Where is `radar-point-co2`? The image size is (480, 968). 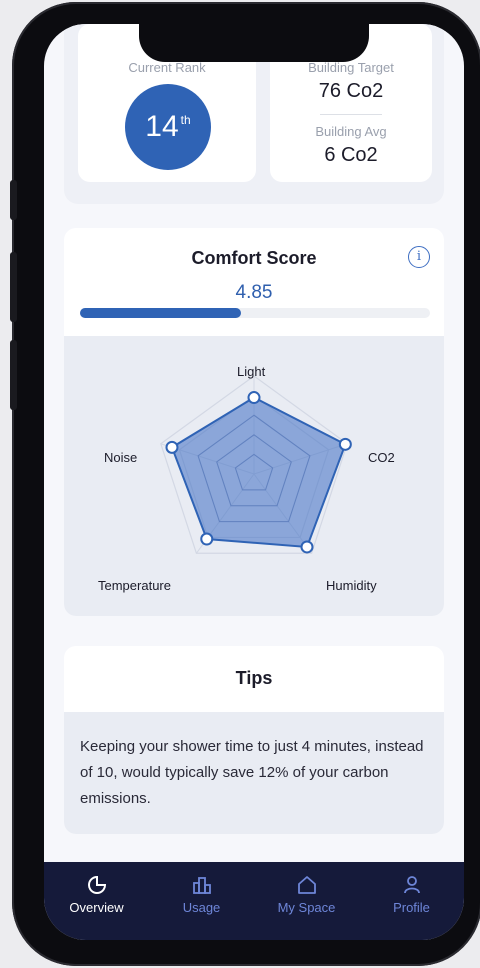
radar-point-co2 is located at coordinates (345, 444).